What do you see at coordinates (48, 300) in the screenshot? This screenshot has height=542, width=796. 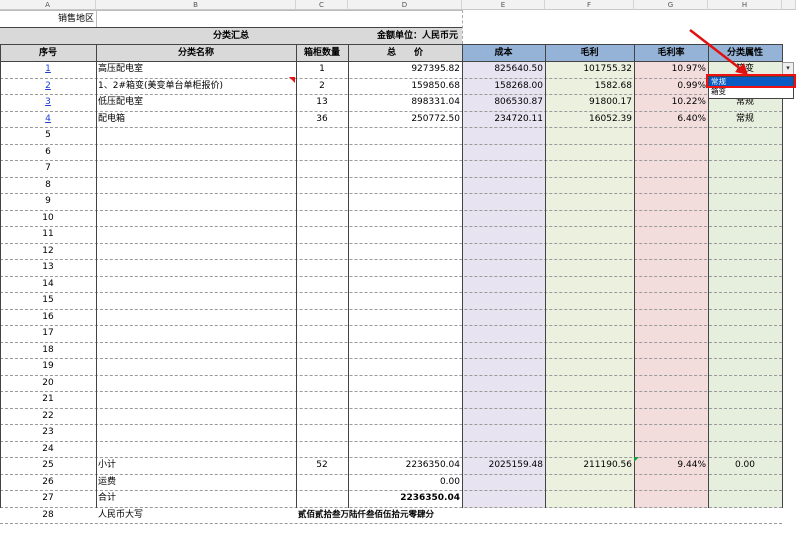 I see `row-seq: 15` at bounding box center [48, 300].